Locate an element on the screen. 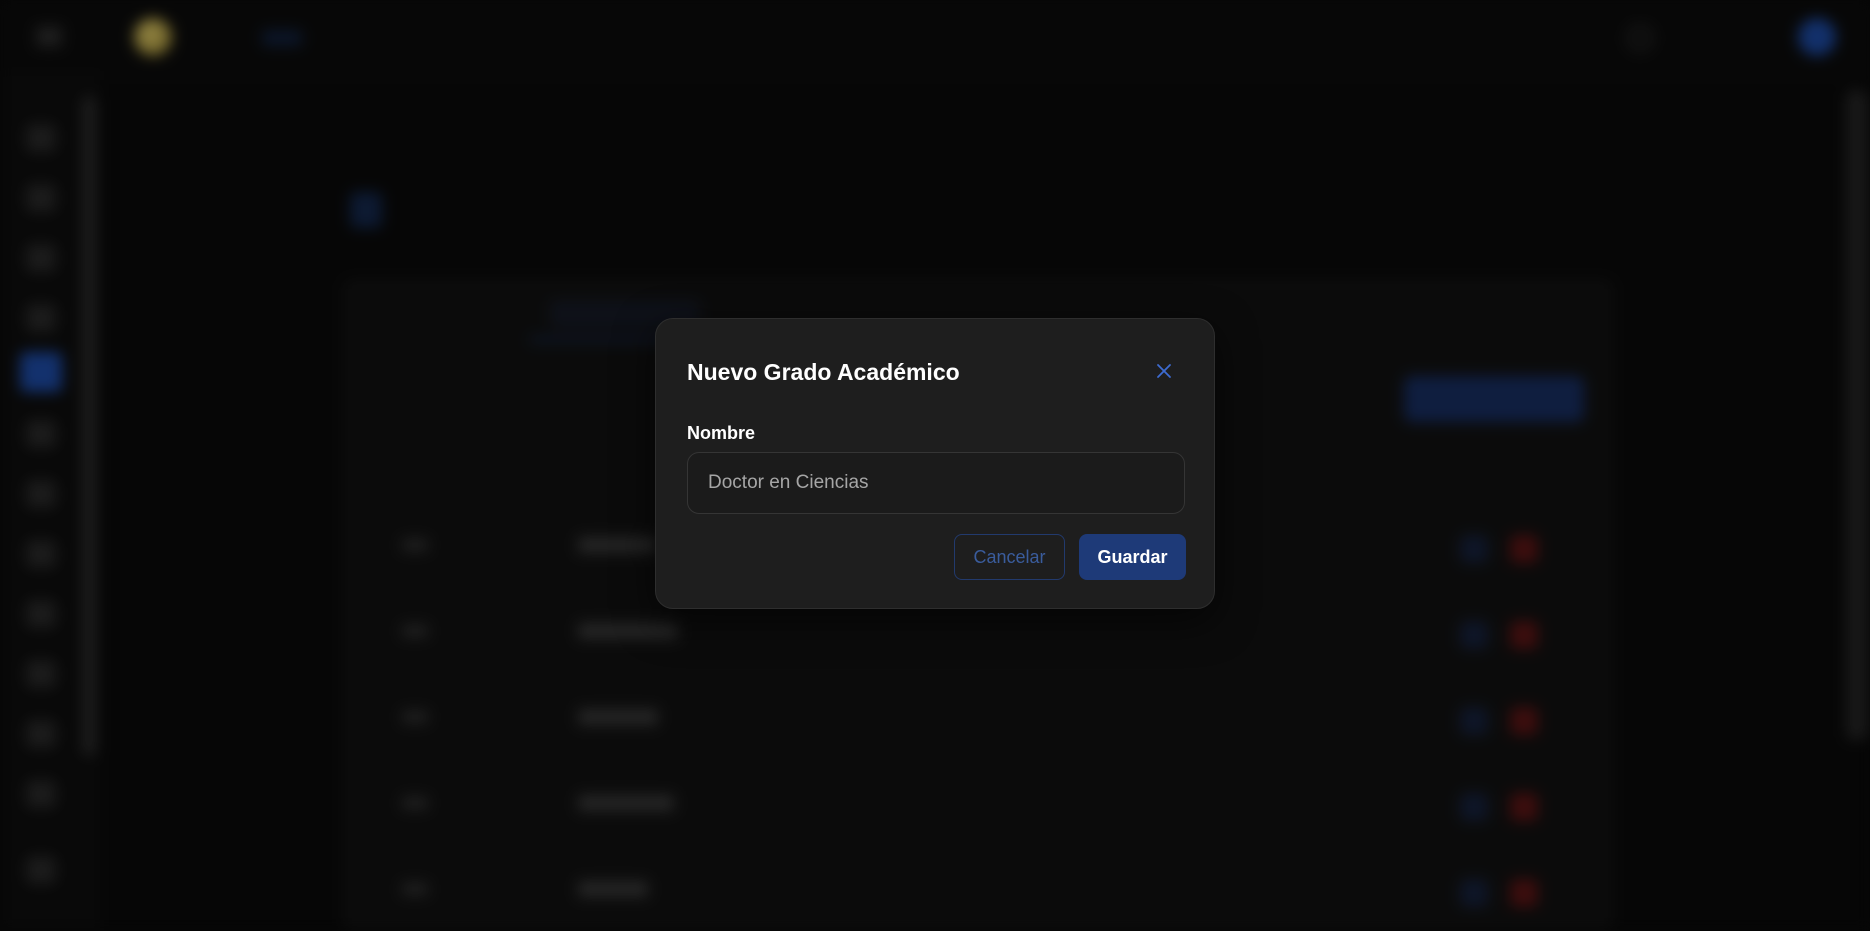  close-icon is located at coordinates (1164, 371).